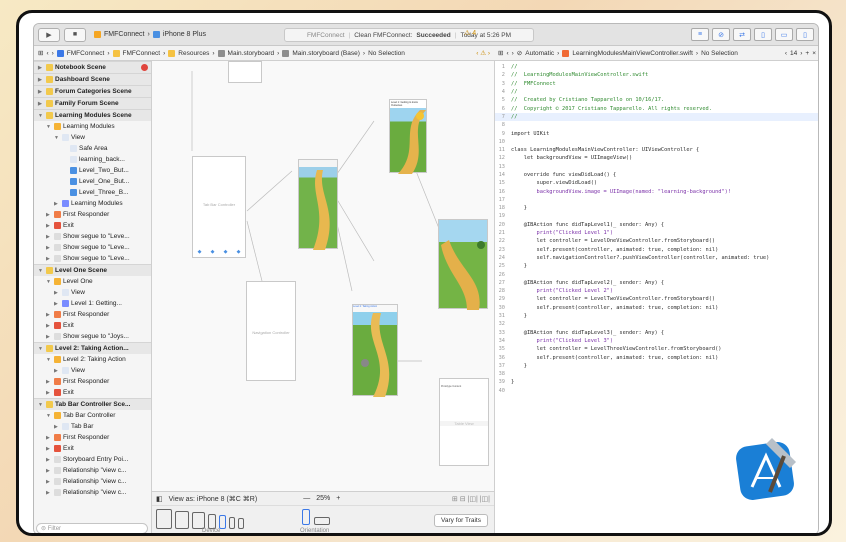  Describe the element at coordinates (92, 426) in the screenshot. I see `outline-item: ▶ Tab Bar` at that location.